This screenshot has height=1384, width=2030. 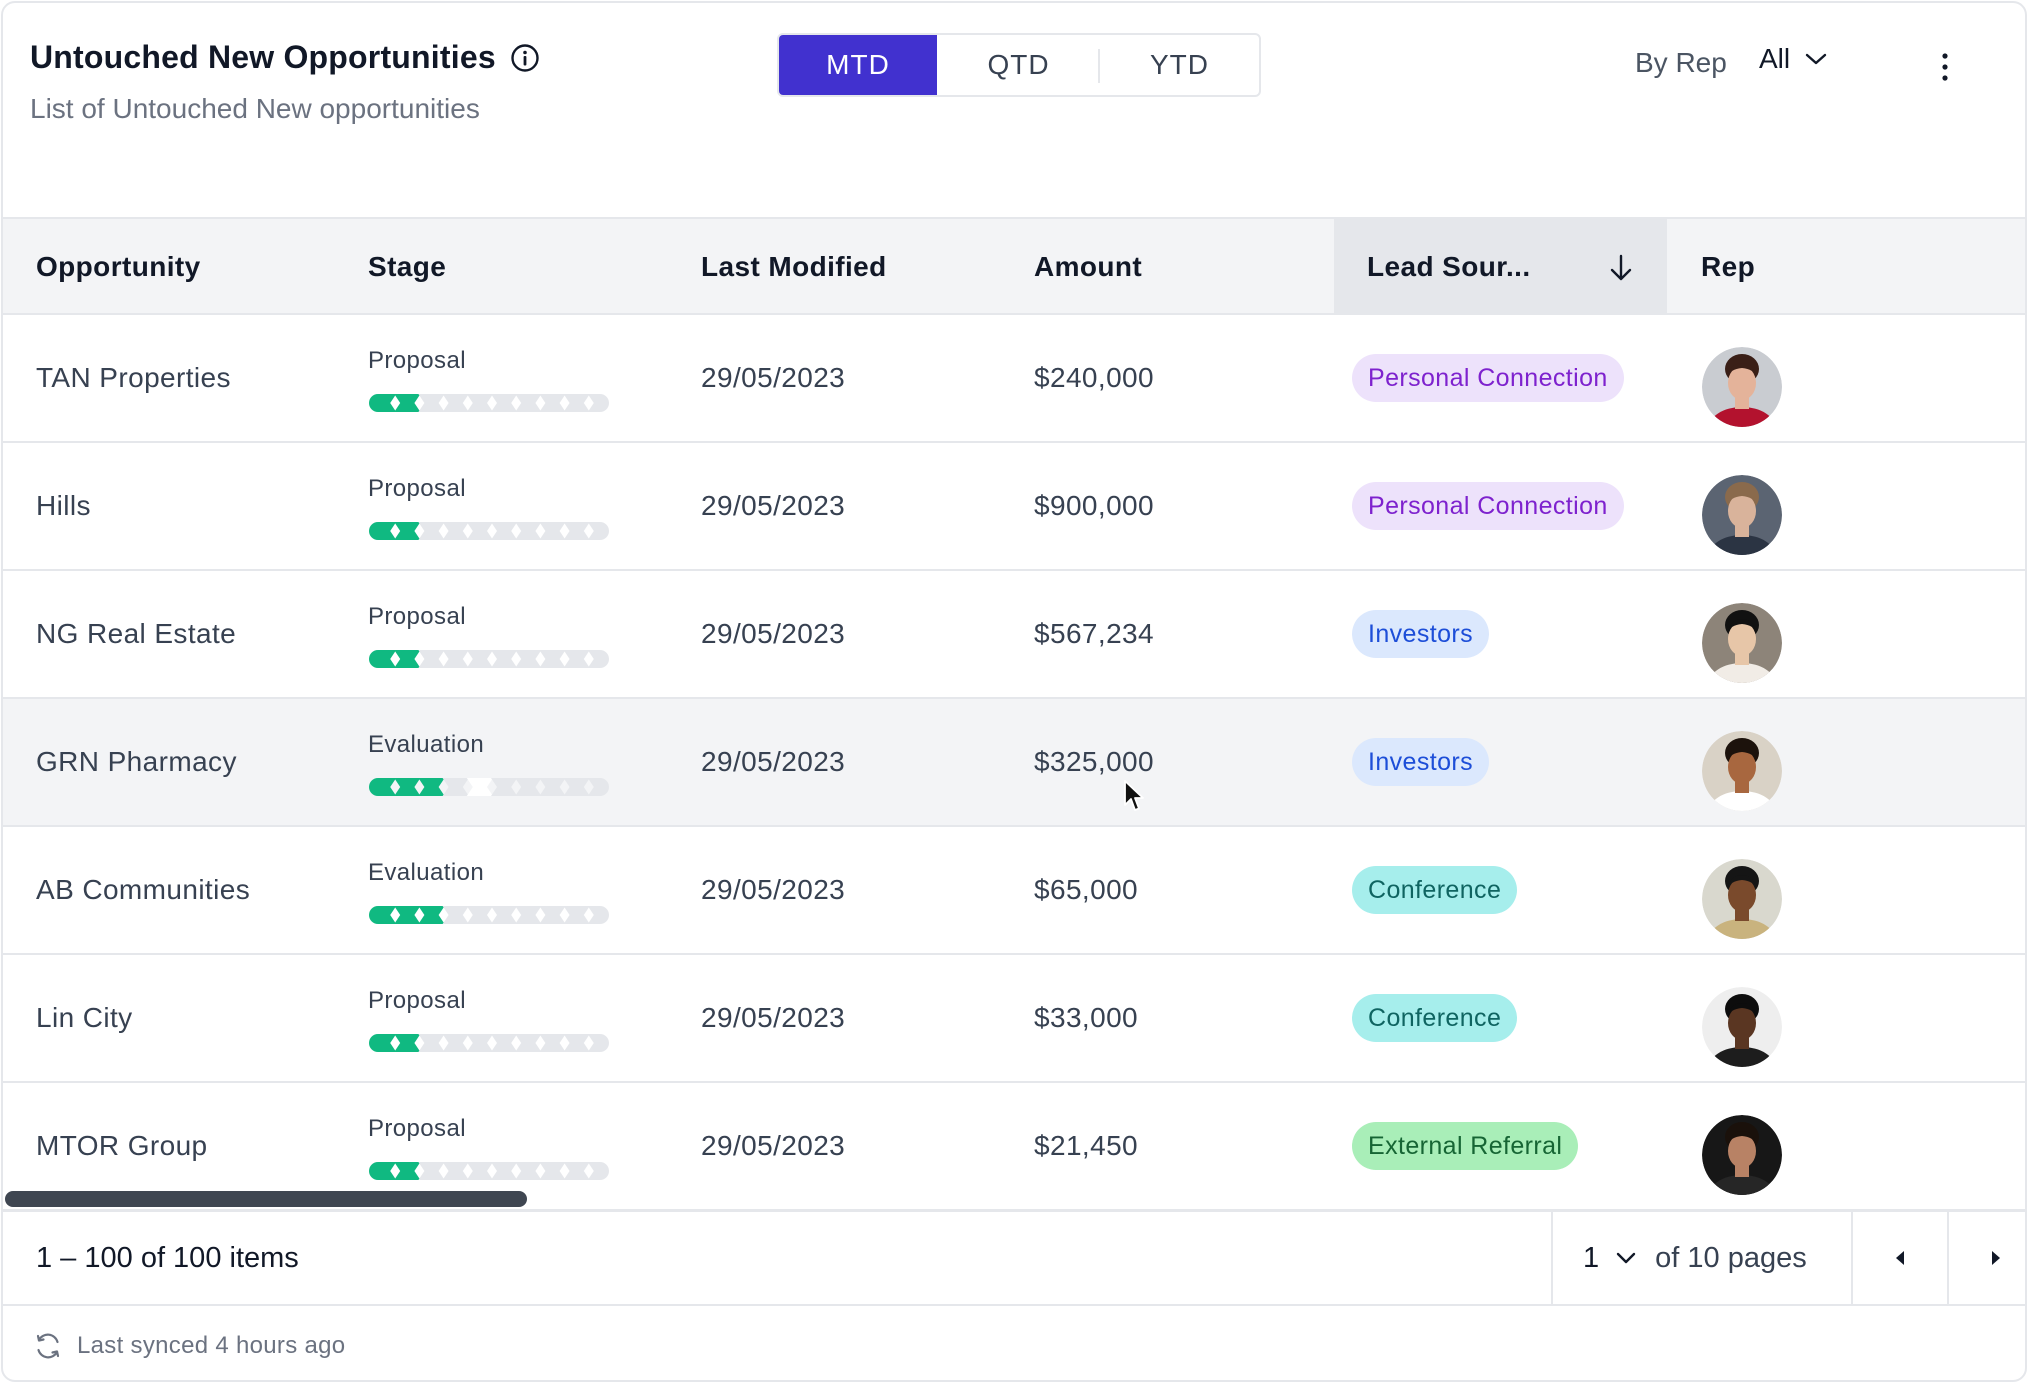 What do you see at coordinates (48, 1346) in the screenshot?
I see `refresh-icon` at bounding box center [48, 1346].